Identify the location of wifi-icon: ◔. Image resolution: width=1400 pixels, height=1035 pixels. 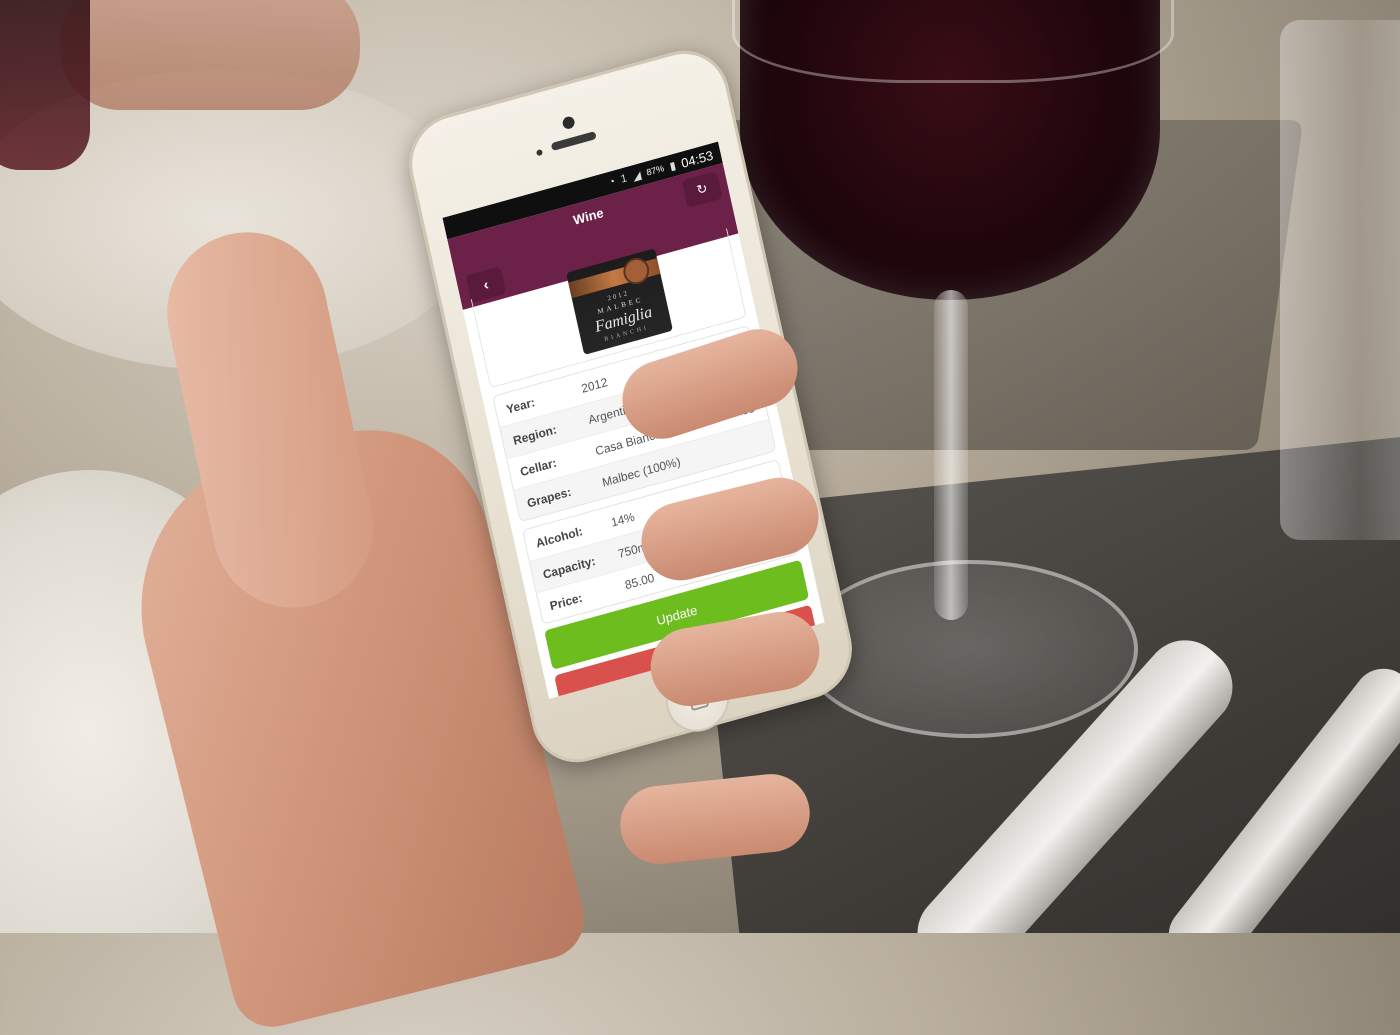
(612, 182).